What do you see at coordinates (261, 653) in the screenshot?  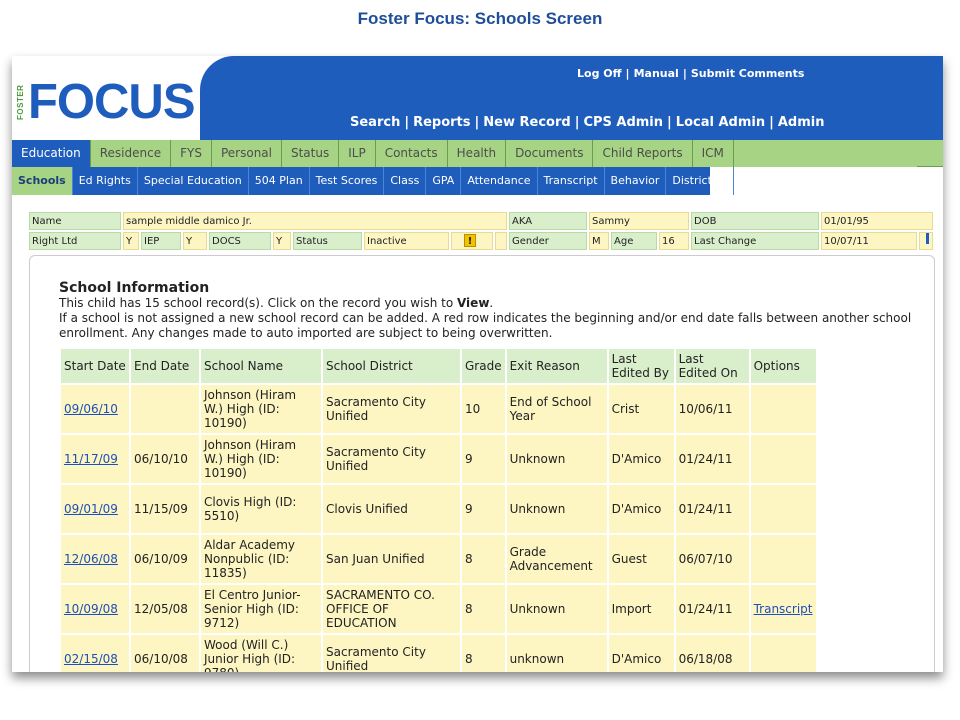 I see `school-name-cell: Wood (Will C.) Junior High (ID: 9780)` at bounding box center [261, 653].